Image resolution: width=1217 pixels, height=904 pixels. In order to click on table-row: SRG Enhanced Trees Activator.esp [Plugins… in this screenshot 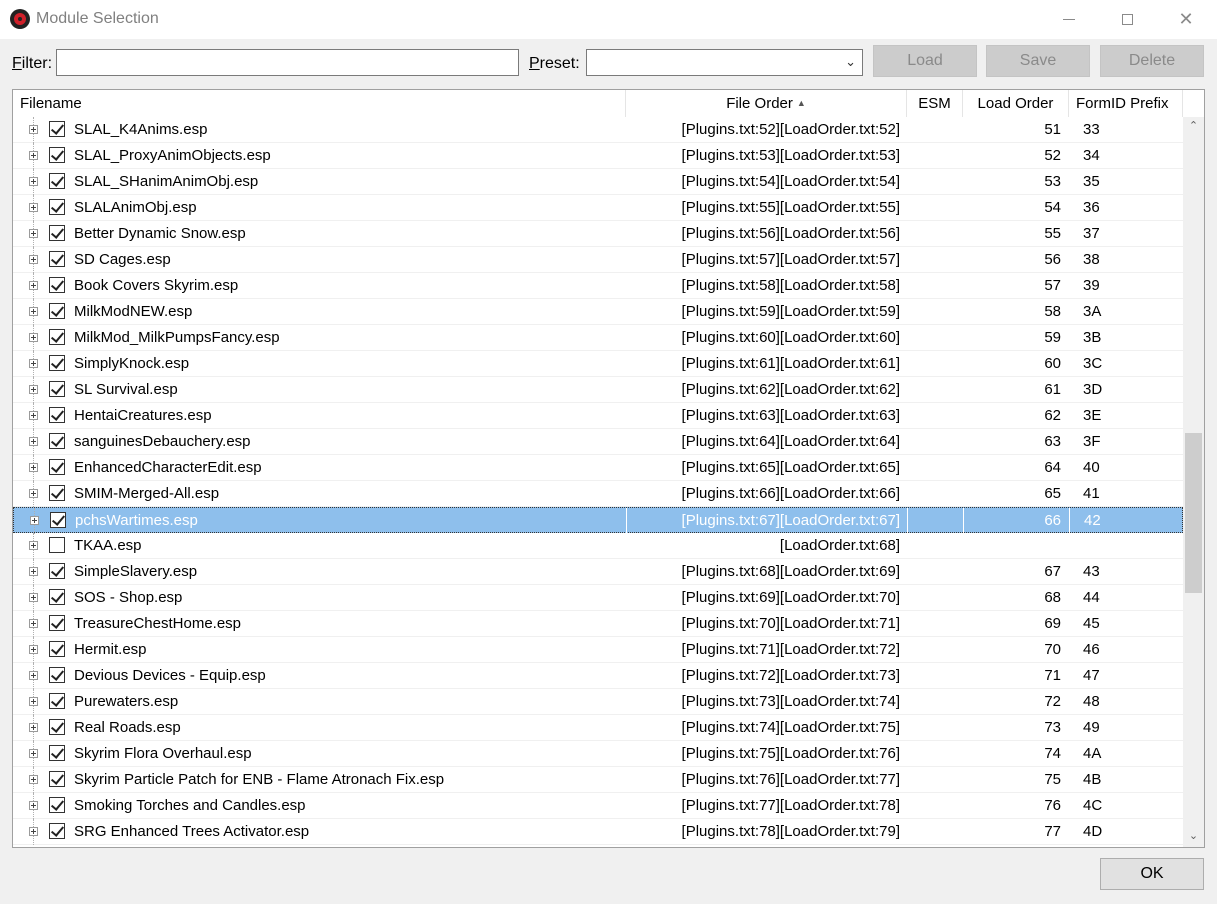, I will do `click(598, 832)`.